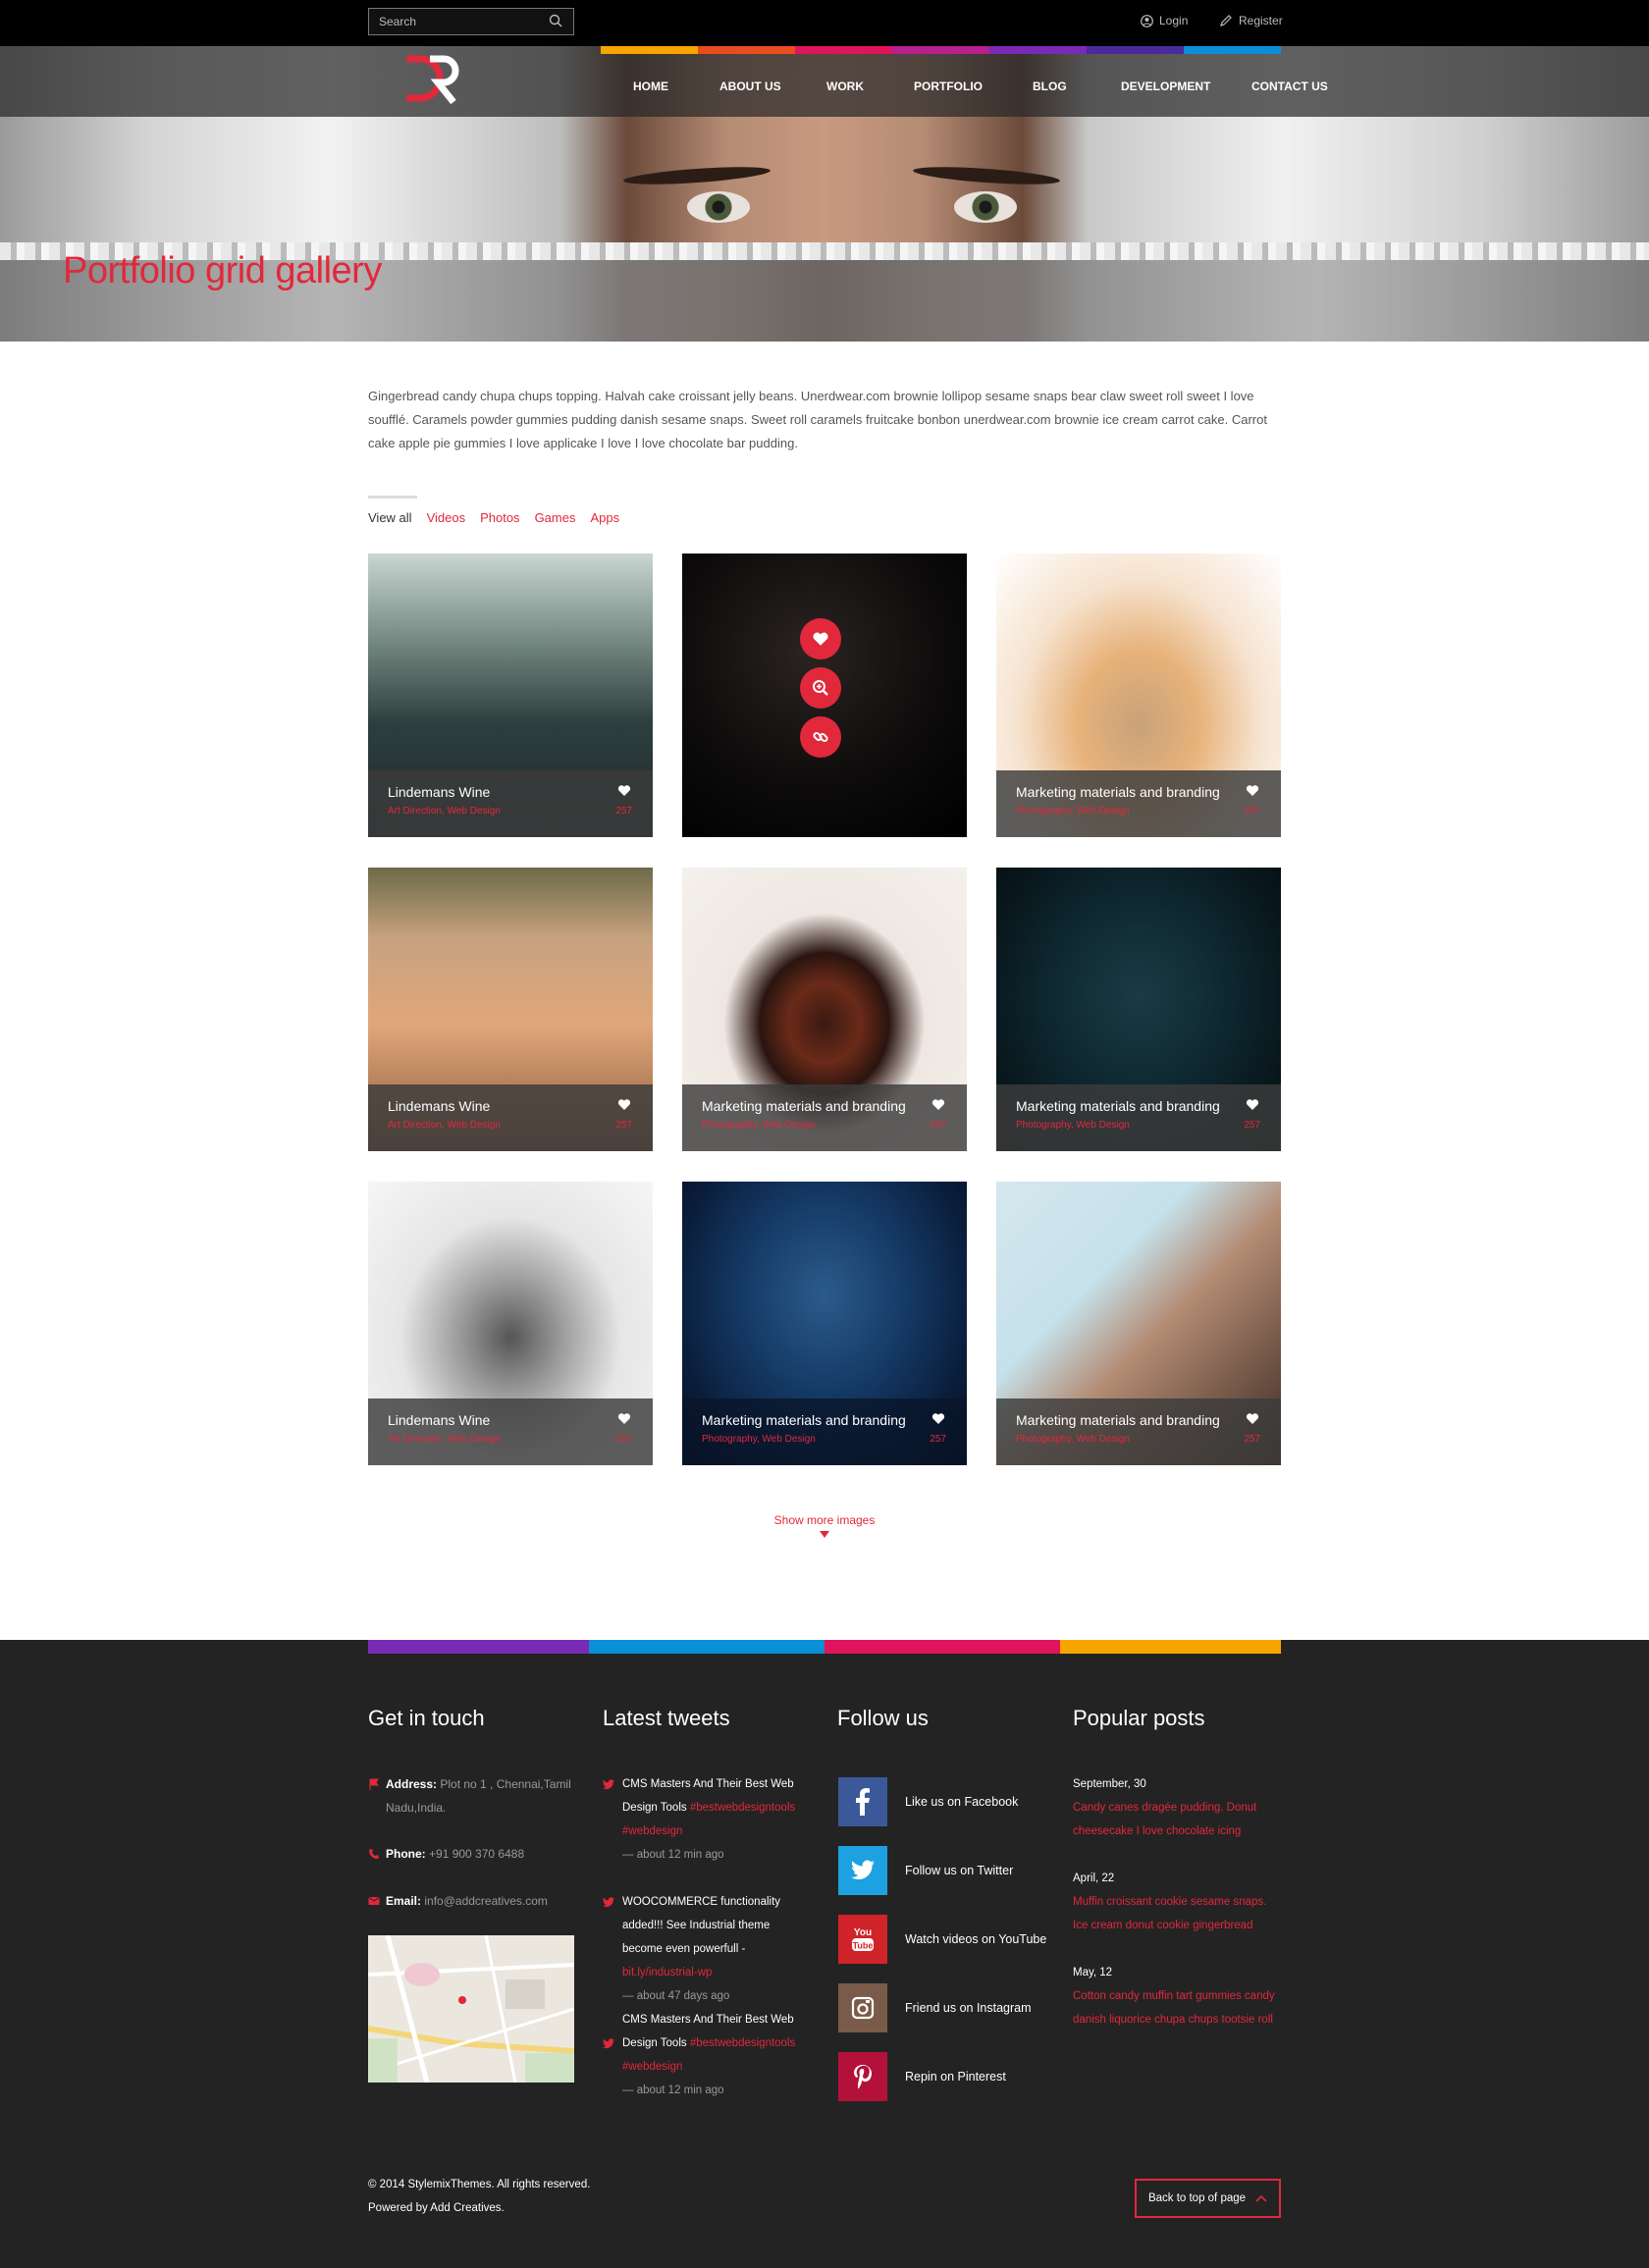  I want to click on nav-item-blog: BLOG, so click(1050, 86).